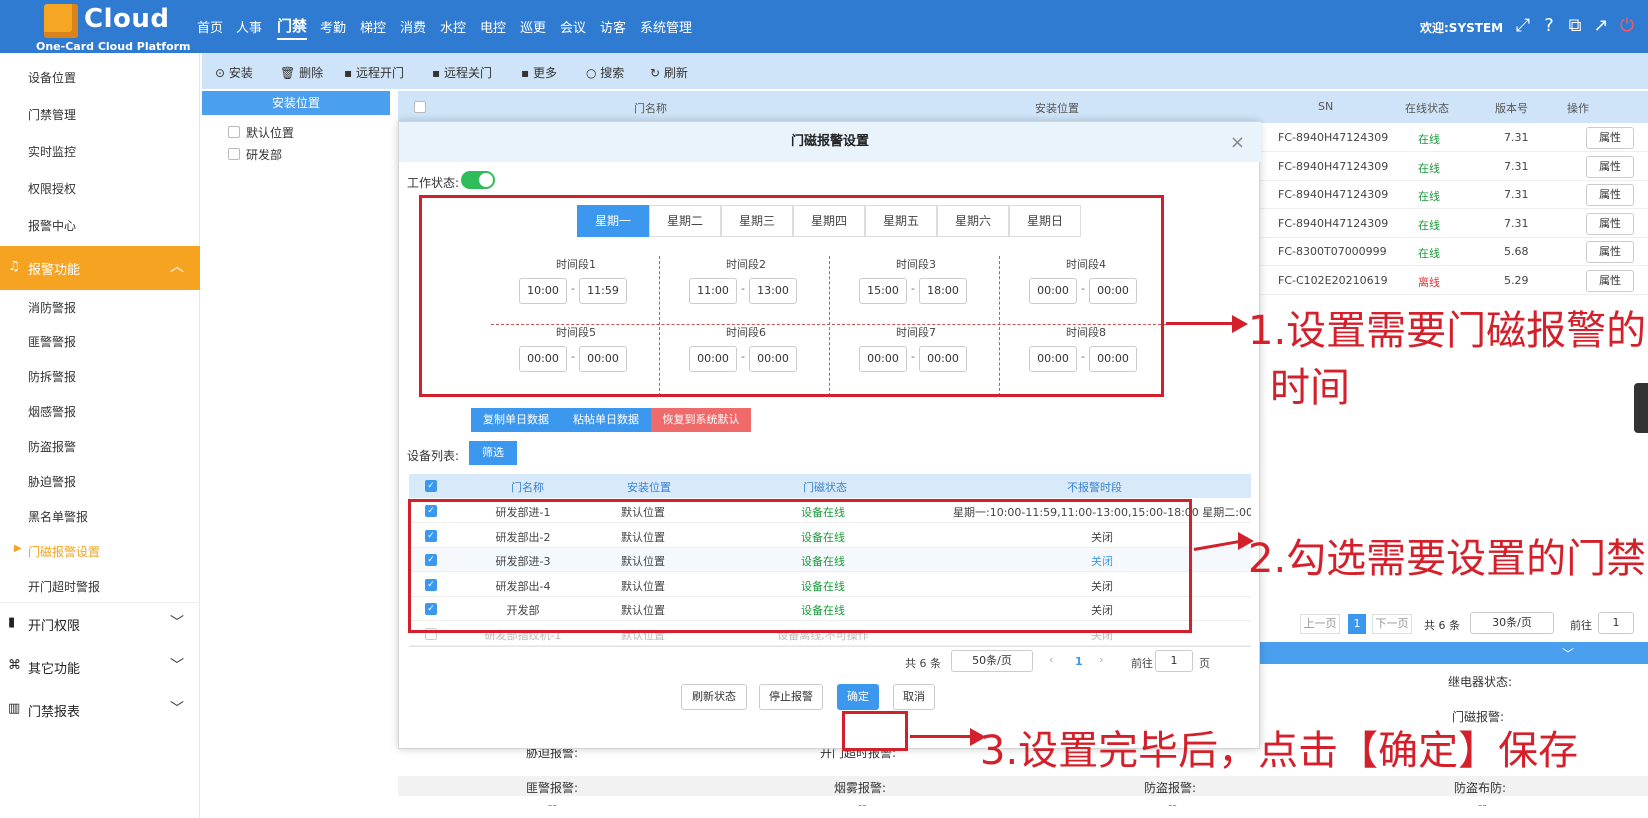  Describe the element at coordinates (58, 516) in the screenshot. I see `sidebar-sub-blacklist: 黑名单警报` at that location.